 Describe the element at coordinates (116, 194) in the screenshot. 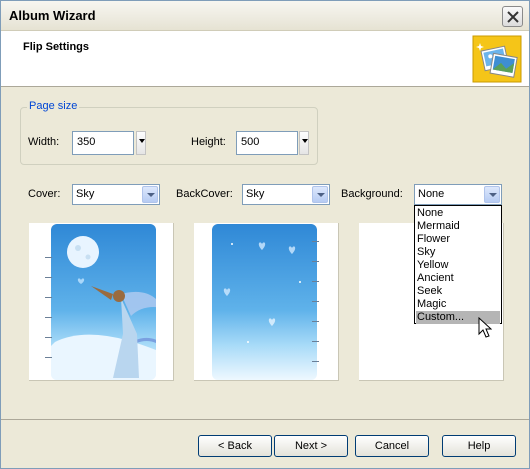

I see `cover-select: Sky` at that location.